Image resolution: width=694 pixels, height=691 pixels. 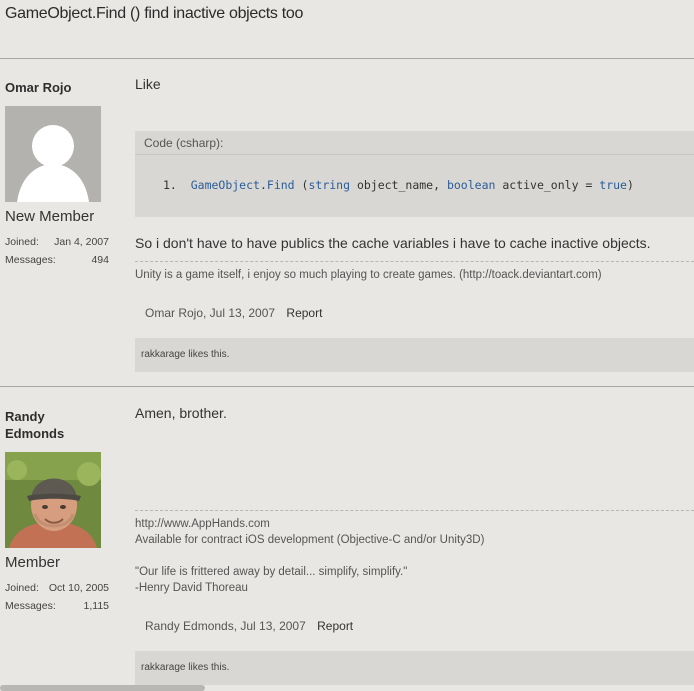 What do you see at coordinates (38, 87) in the screenshot?
I see `username: Omar Rojo` at bounding box center [38, 87].